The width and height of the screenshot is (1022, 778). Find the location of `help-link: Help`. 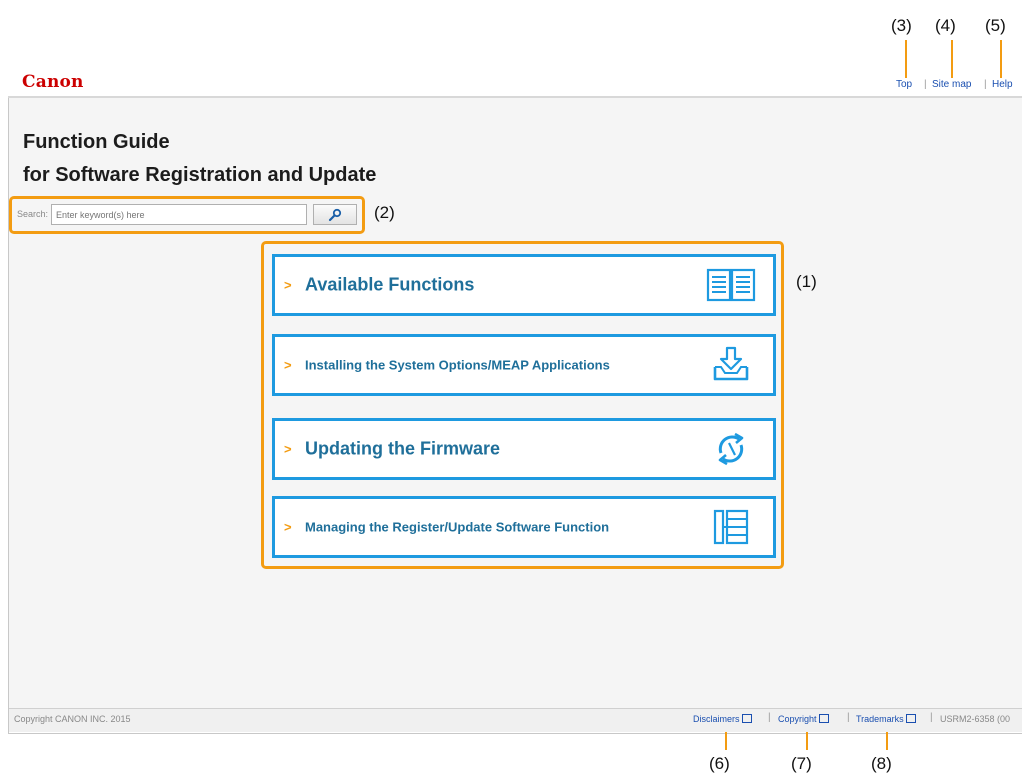

help-link: Help is located at coordinates (1002, 84).